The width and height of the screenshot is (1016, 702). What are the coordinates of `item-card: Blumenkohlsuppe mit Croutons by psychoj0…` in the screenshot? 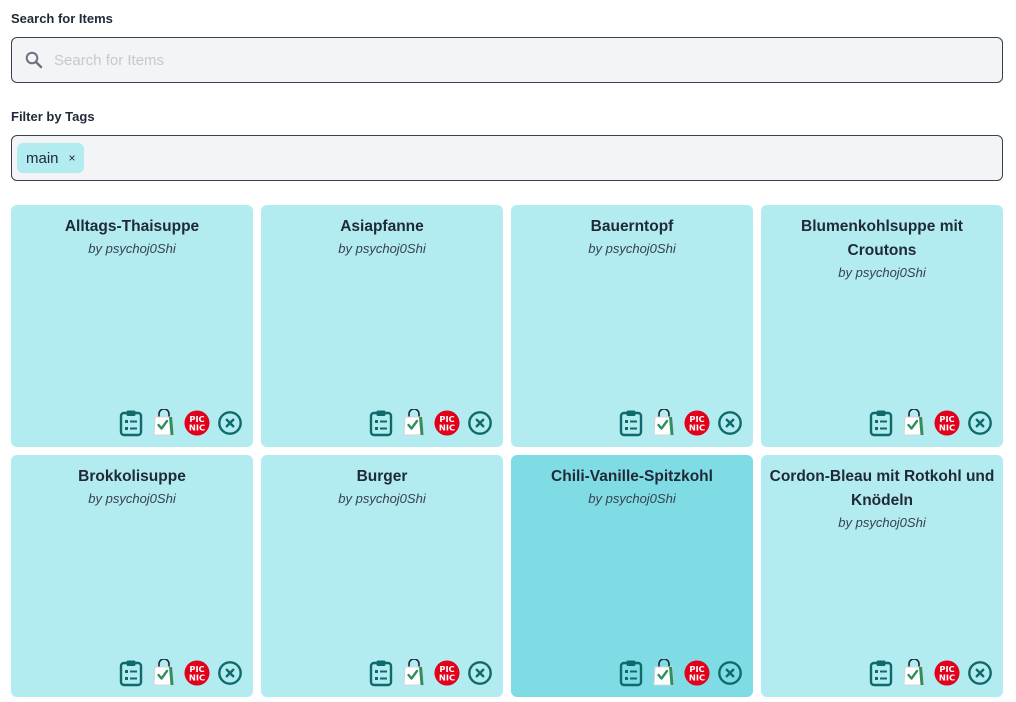 It's located at (882, 326).